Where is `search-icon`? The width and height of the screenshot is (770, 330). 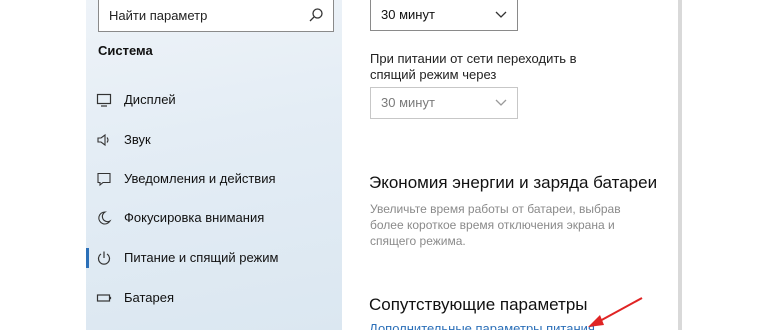 search-icon is located at coordinates (316, 15).